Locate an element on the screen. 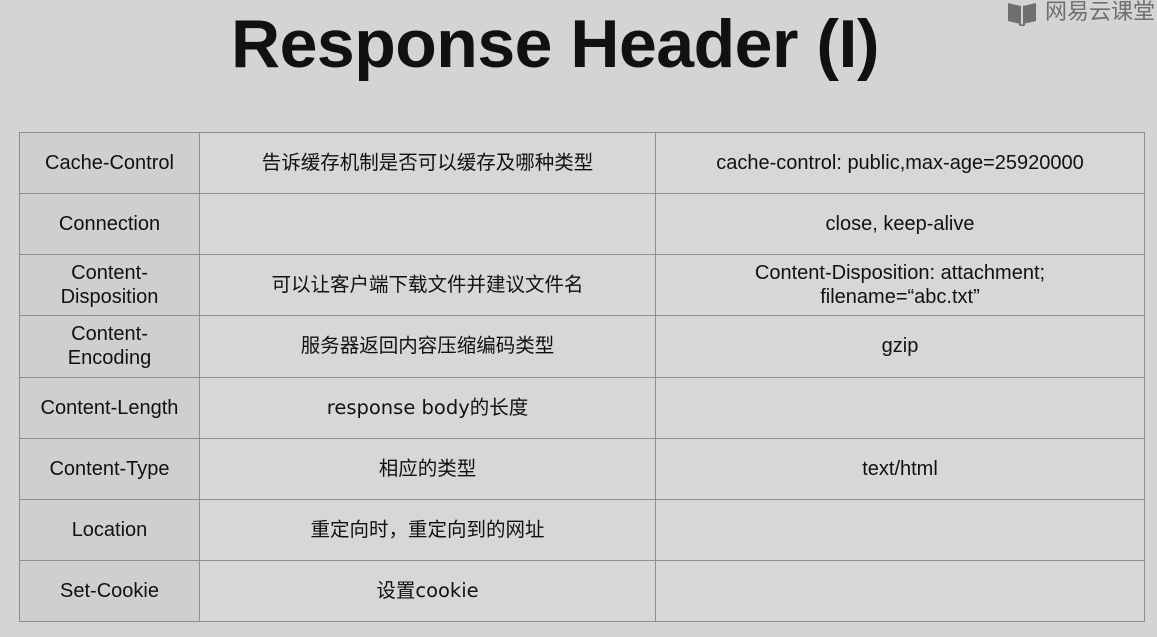 The image size is (1157, 637). description-cell: 告诉缓存机制是否可以缓存及哪种类型 is located at coordinates (427, 163).